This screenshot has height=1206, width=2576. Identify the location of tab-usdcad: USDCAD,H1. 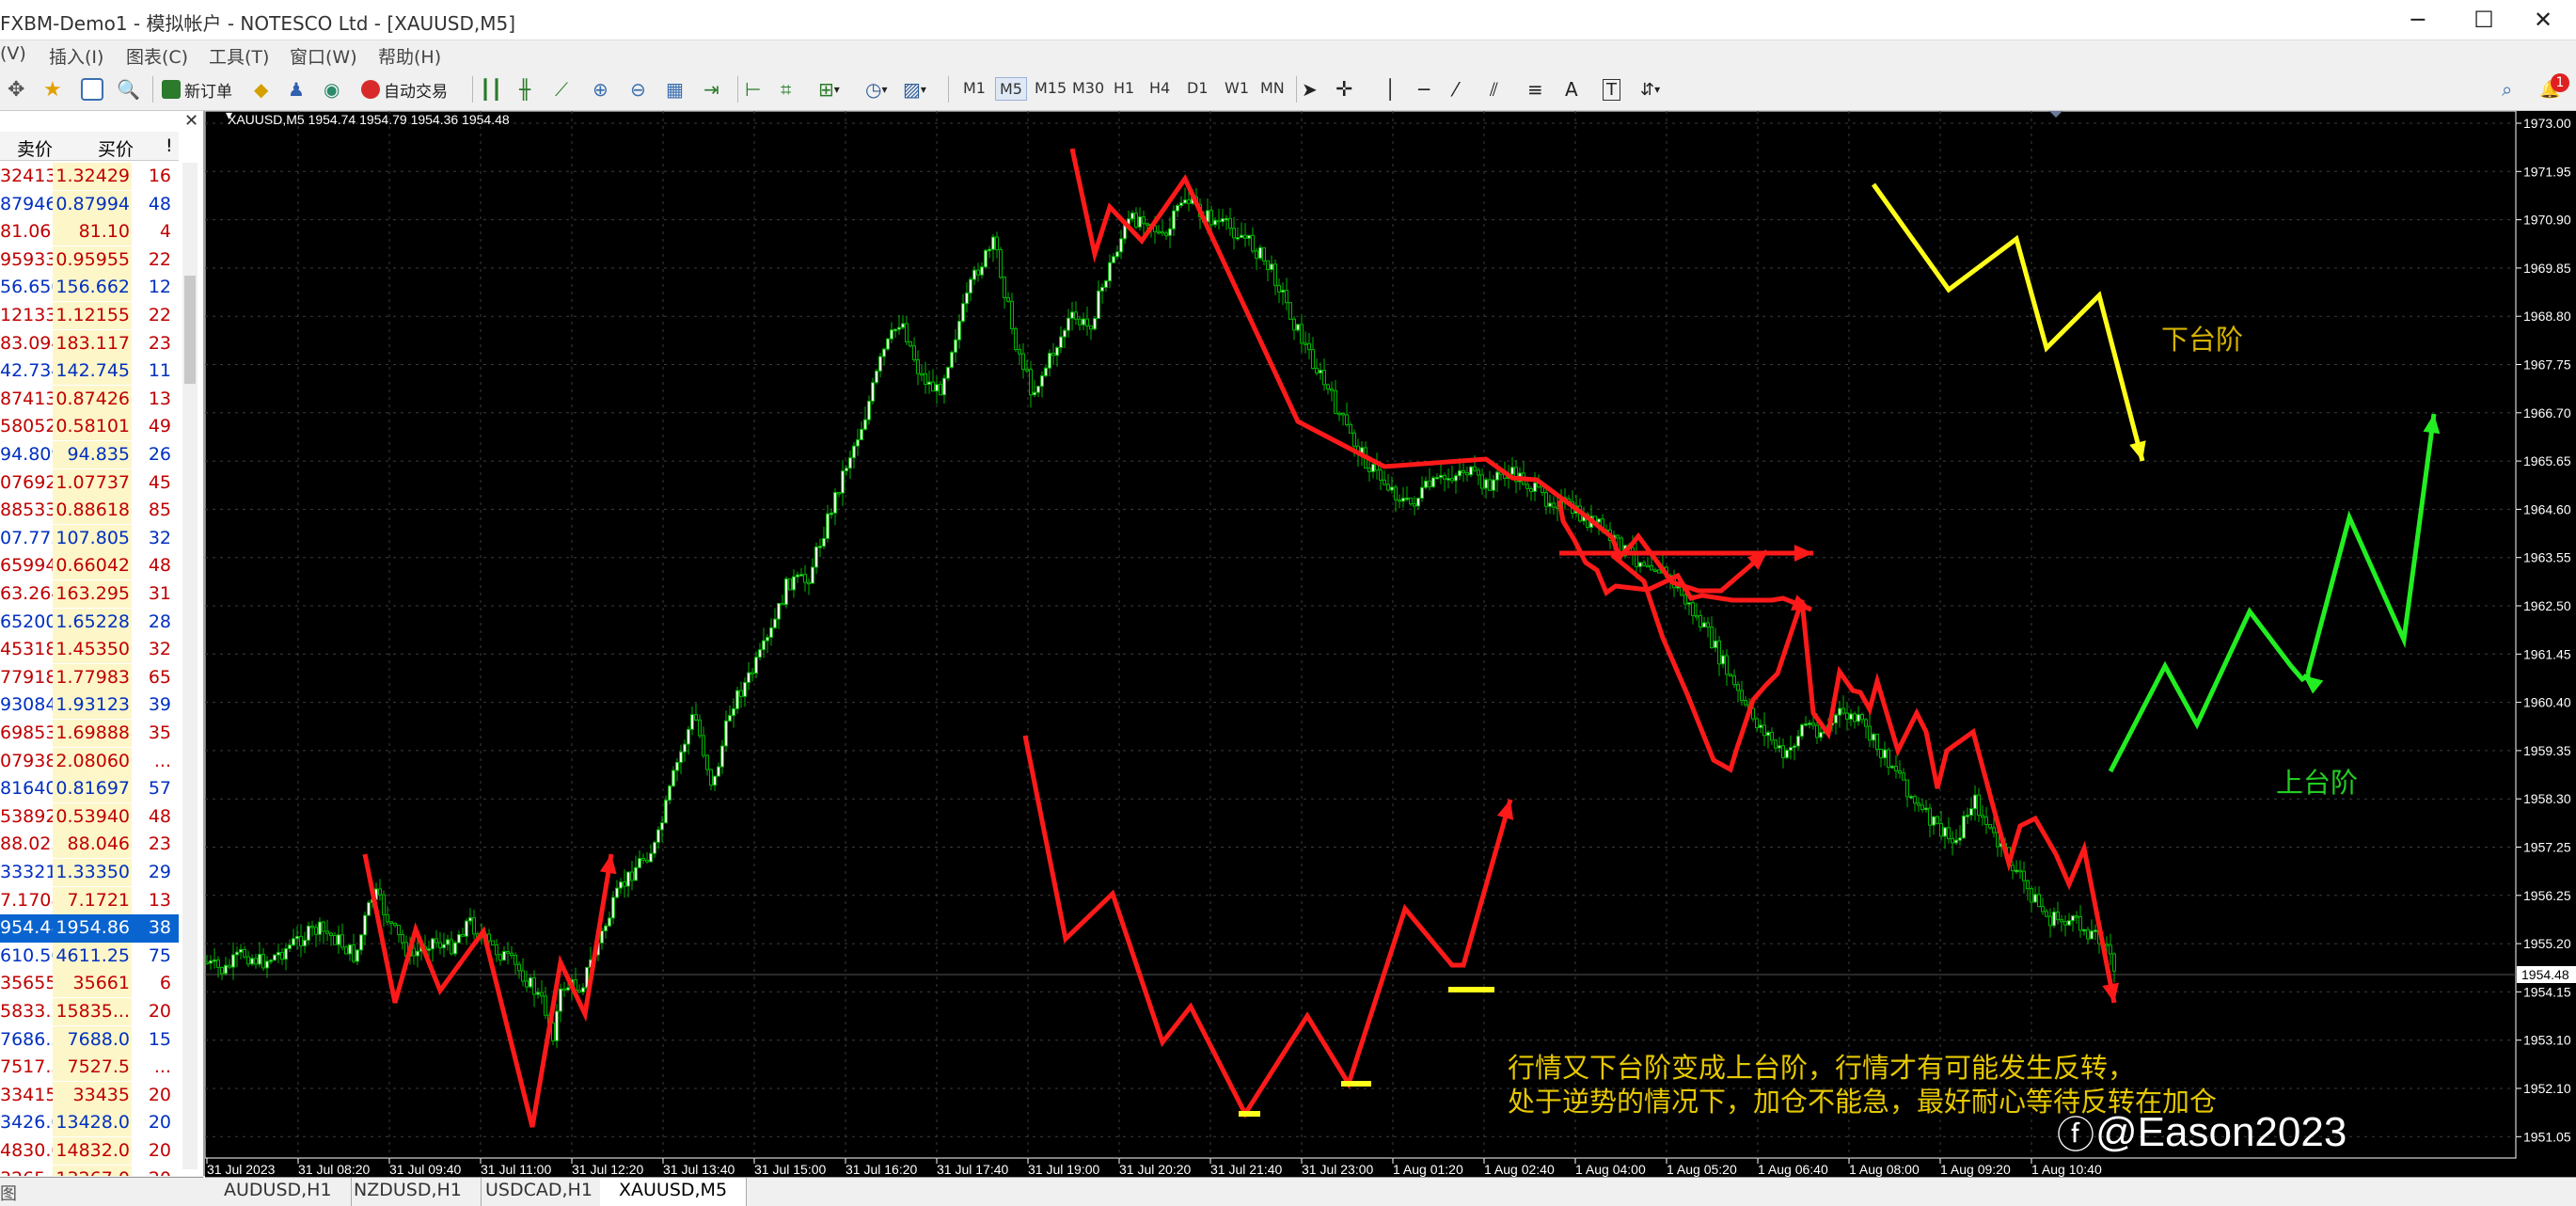
(539, 1192).